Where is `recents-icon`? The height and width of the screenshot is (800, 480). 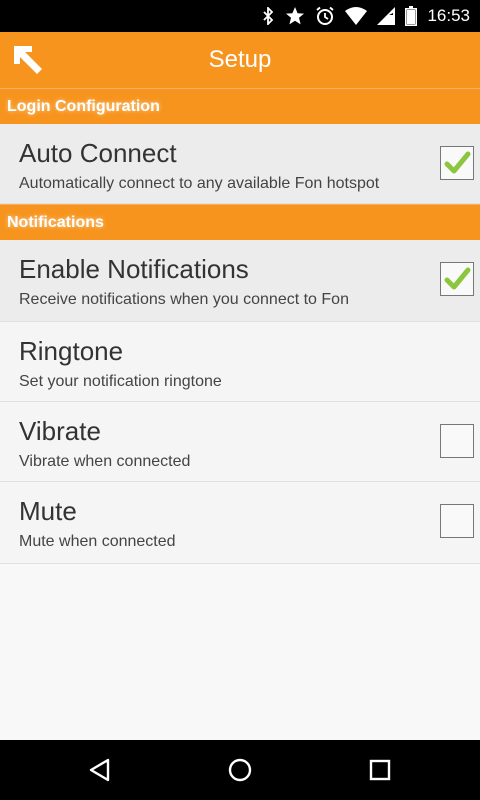
recents-icon is located at coordinates (380, 770).